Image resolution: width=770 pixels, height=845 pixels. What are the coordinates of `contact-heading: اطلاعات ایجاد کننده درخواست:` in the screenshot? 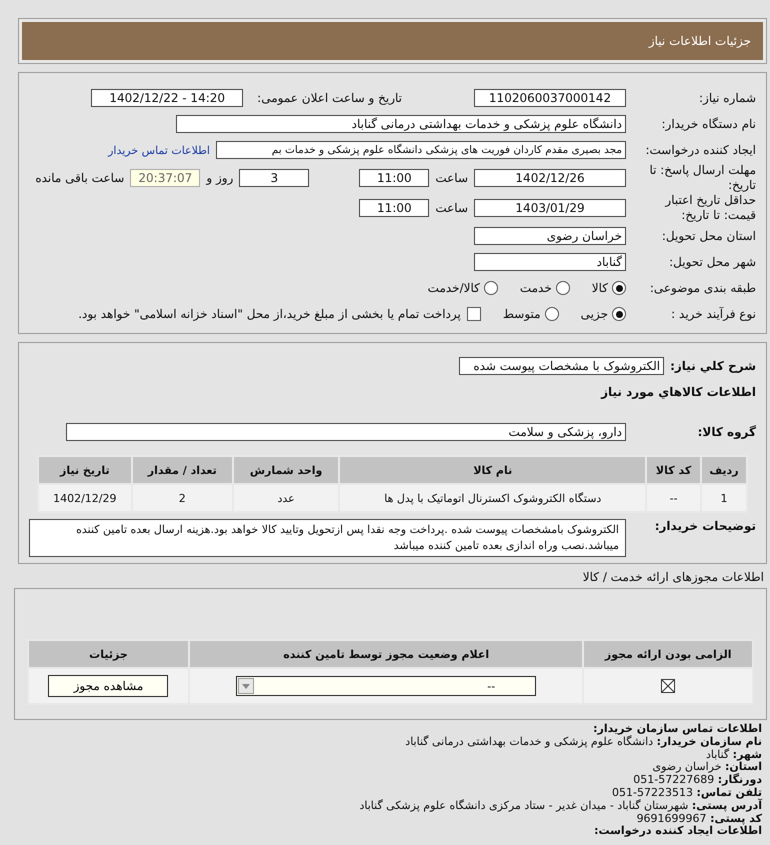 It's located at (677, 831).